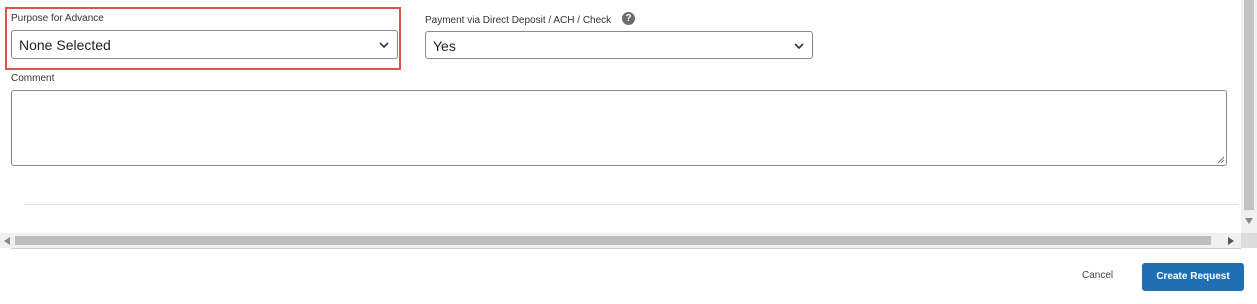 The image size is (1257, 304). What do you see at coordinates (631, 204) in the screenshot?
I see `section-divider` at bounding box center [631, 204].